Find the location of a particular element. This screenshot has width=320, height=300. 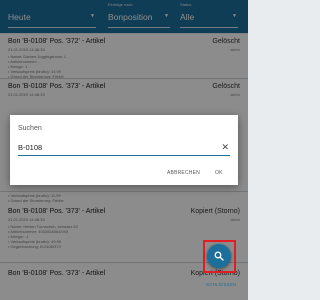

cancel-button: ABBRECHEN is located at coordinates (183, 173).